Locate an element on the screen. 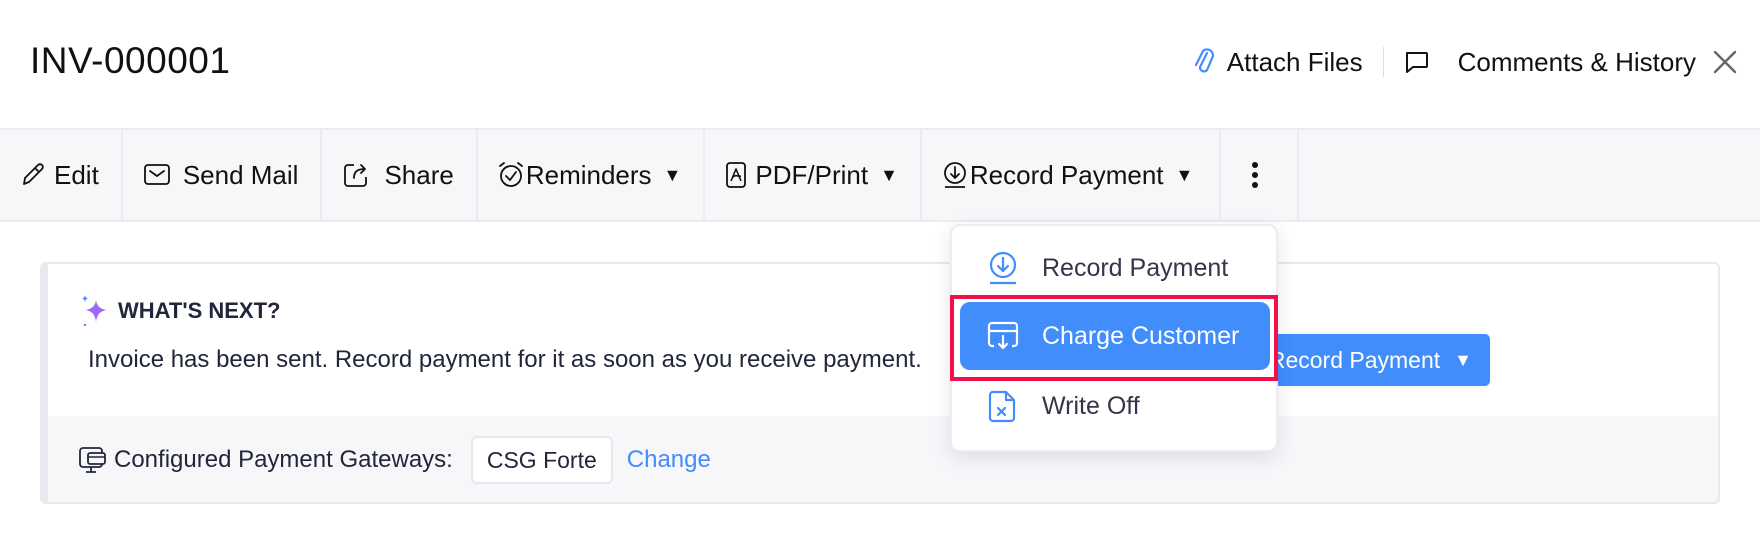  reminders-label: Reminders is located at coordinates (588, 174).